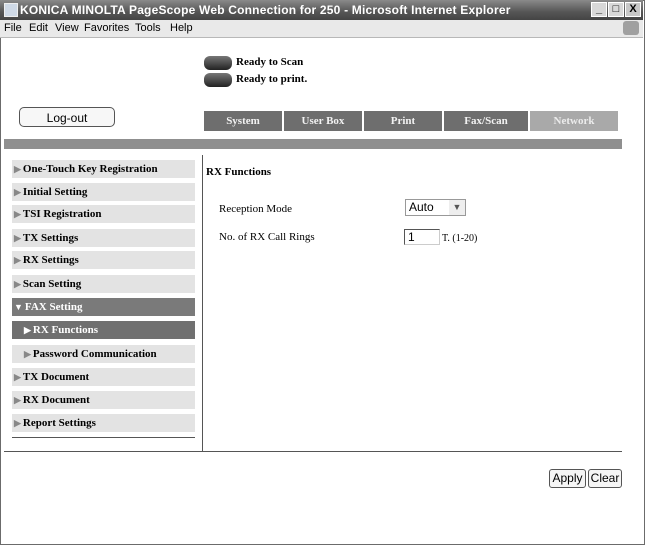 This screenshot has width=645, height=545. What do you see at coordinates (103, 307) in the screenshot?
I see `sidebar-item-fax-setting: ▼ FAX Setting` at bounding box center [103, 307].